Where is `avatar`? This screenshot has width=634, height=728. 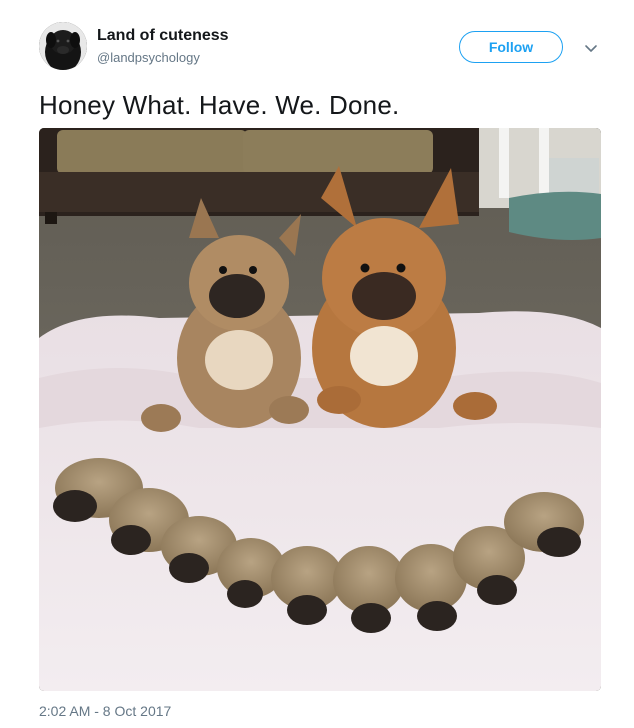
avatar is located at coordinates (63, 46).